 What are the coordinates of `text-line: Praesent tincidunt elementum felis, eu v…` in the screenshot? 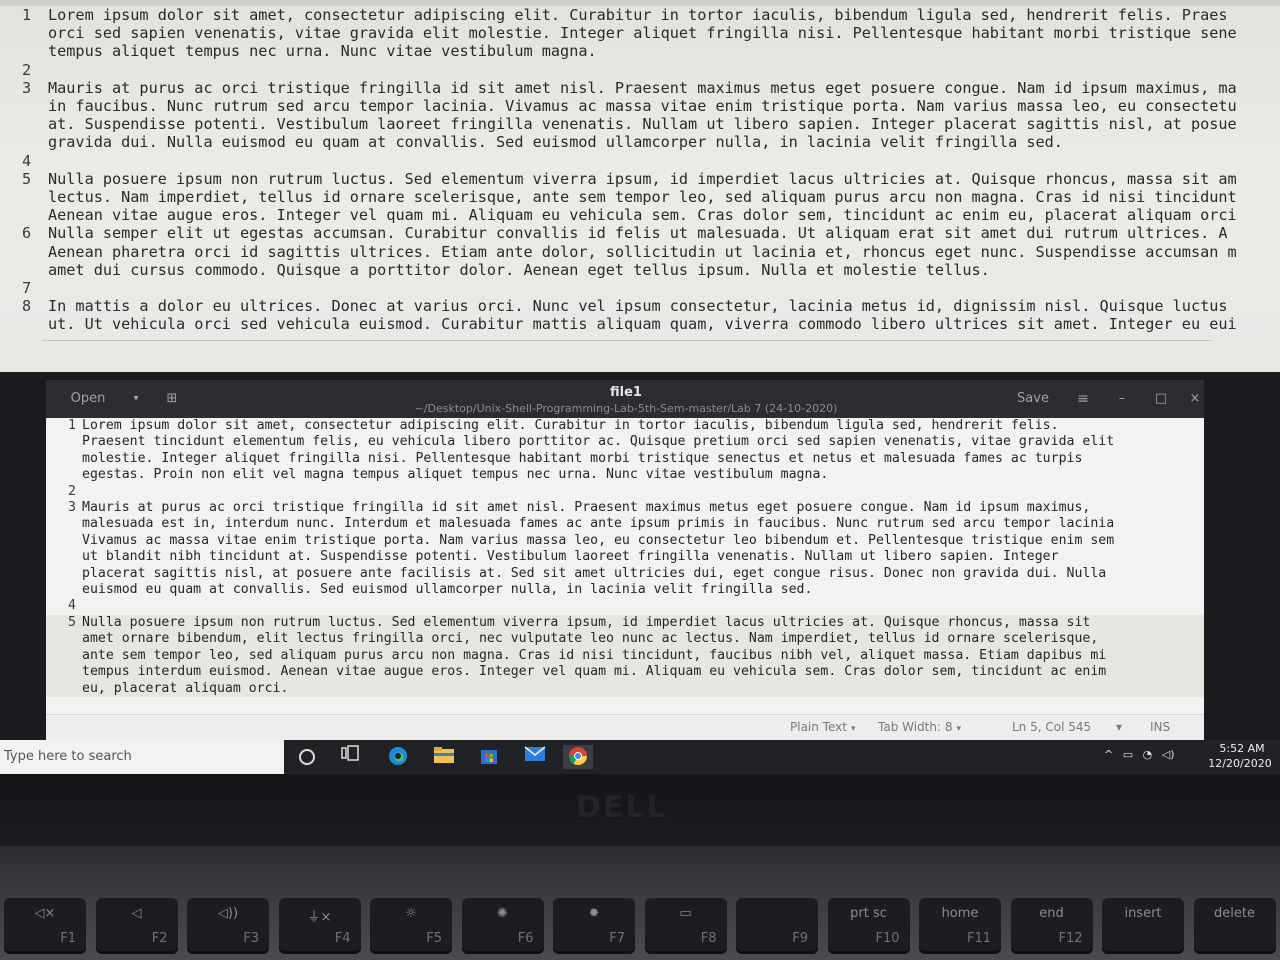 It's located at (625, 442).